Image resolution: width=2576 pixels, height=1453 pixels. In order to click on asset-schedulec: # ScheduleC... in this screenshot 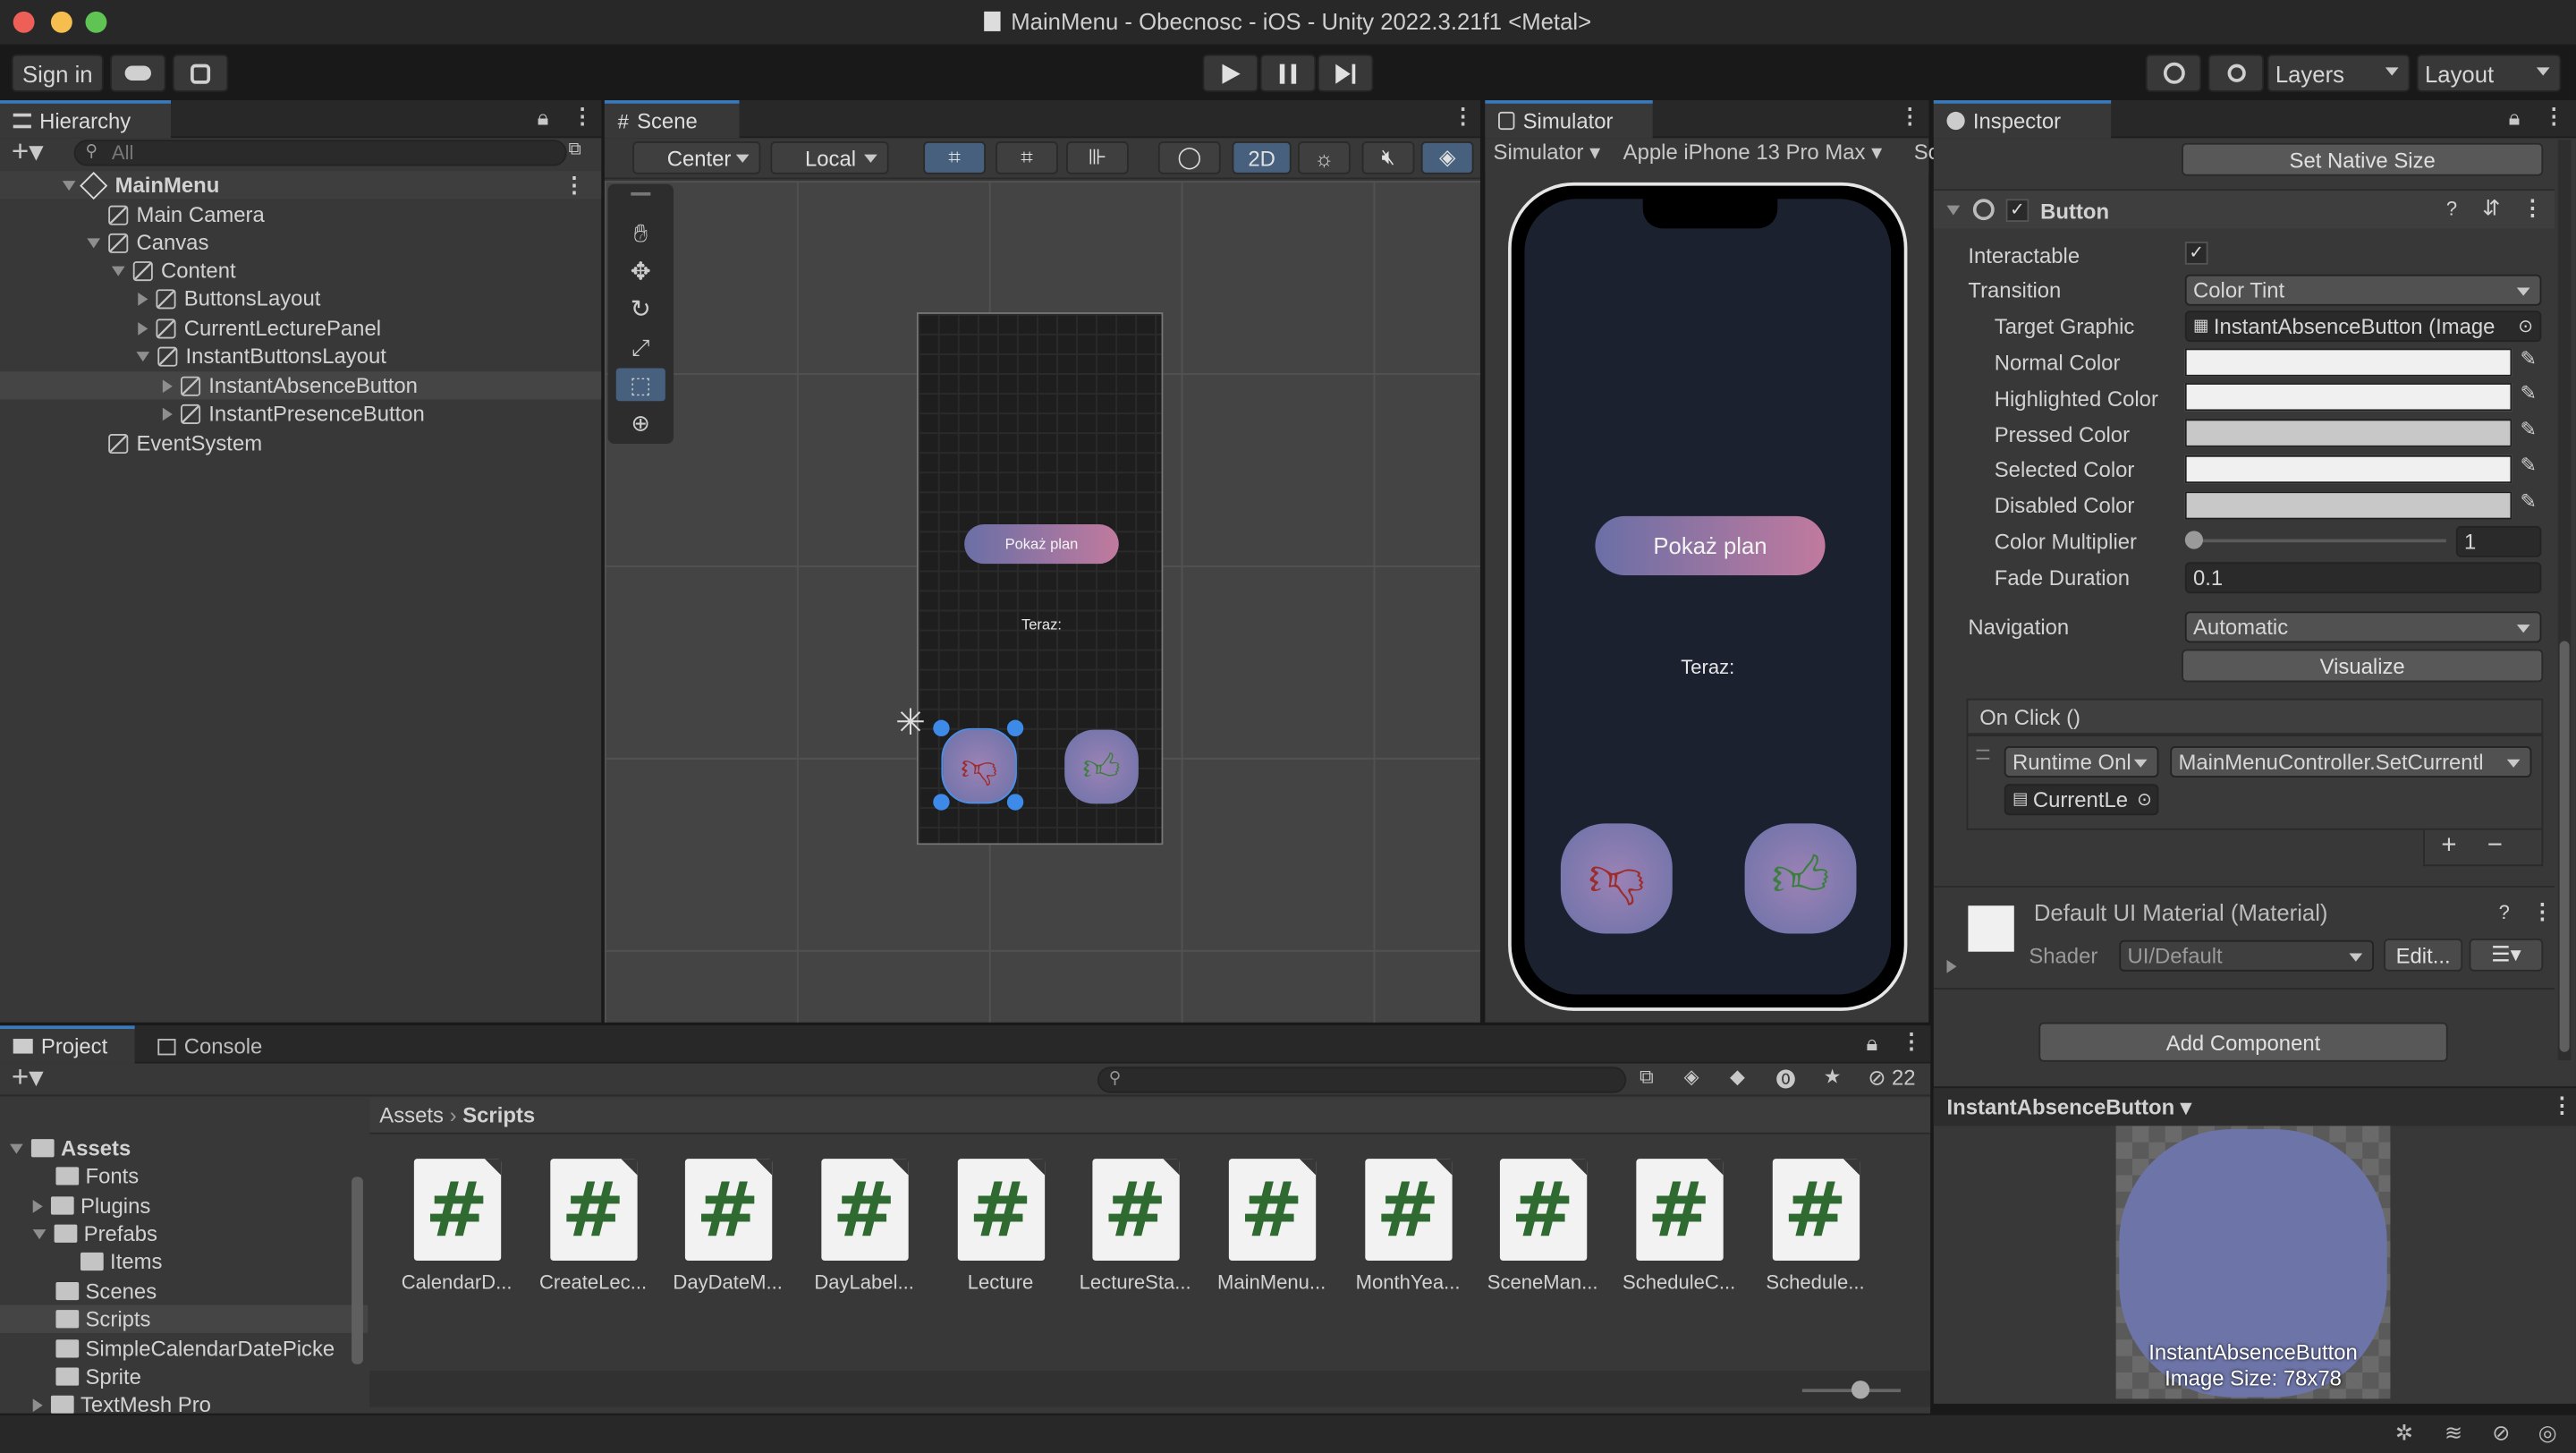, I will do `click(1679, 1226)`.